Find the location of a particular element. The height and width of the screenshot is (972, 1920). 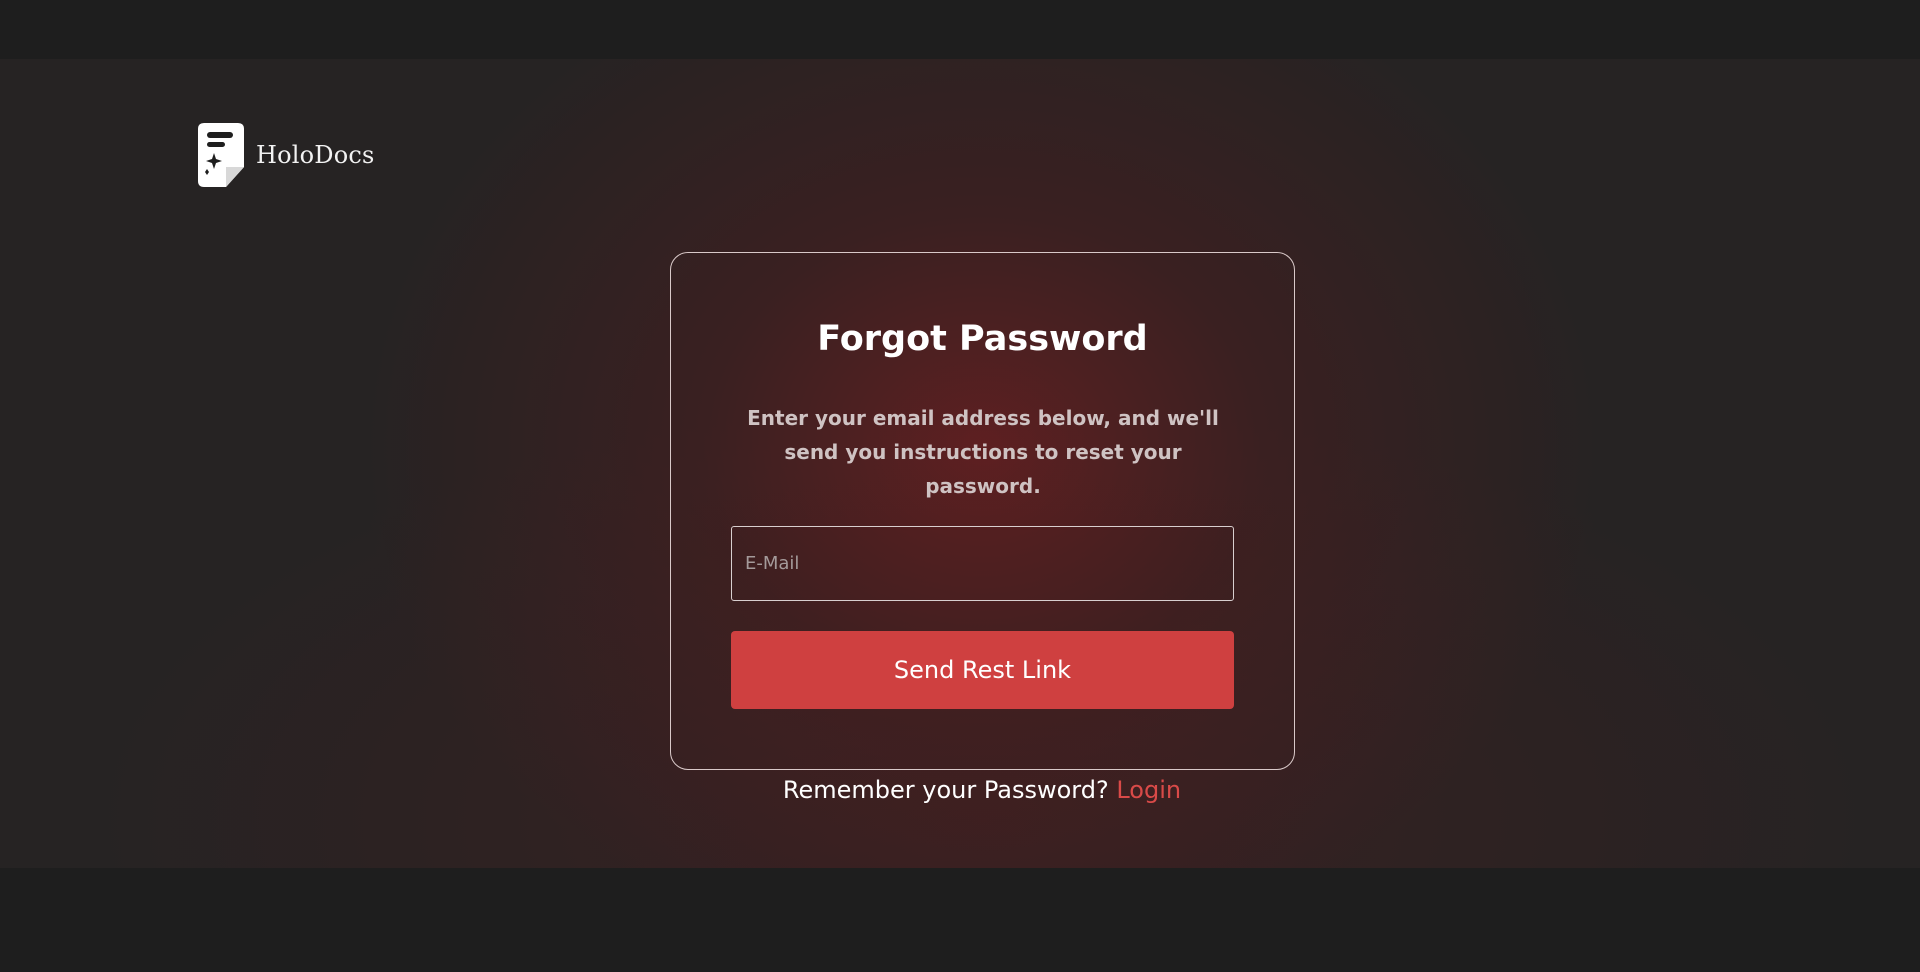

remember-password-text: Remember your Password? is located at coordinates (945, 790).